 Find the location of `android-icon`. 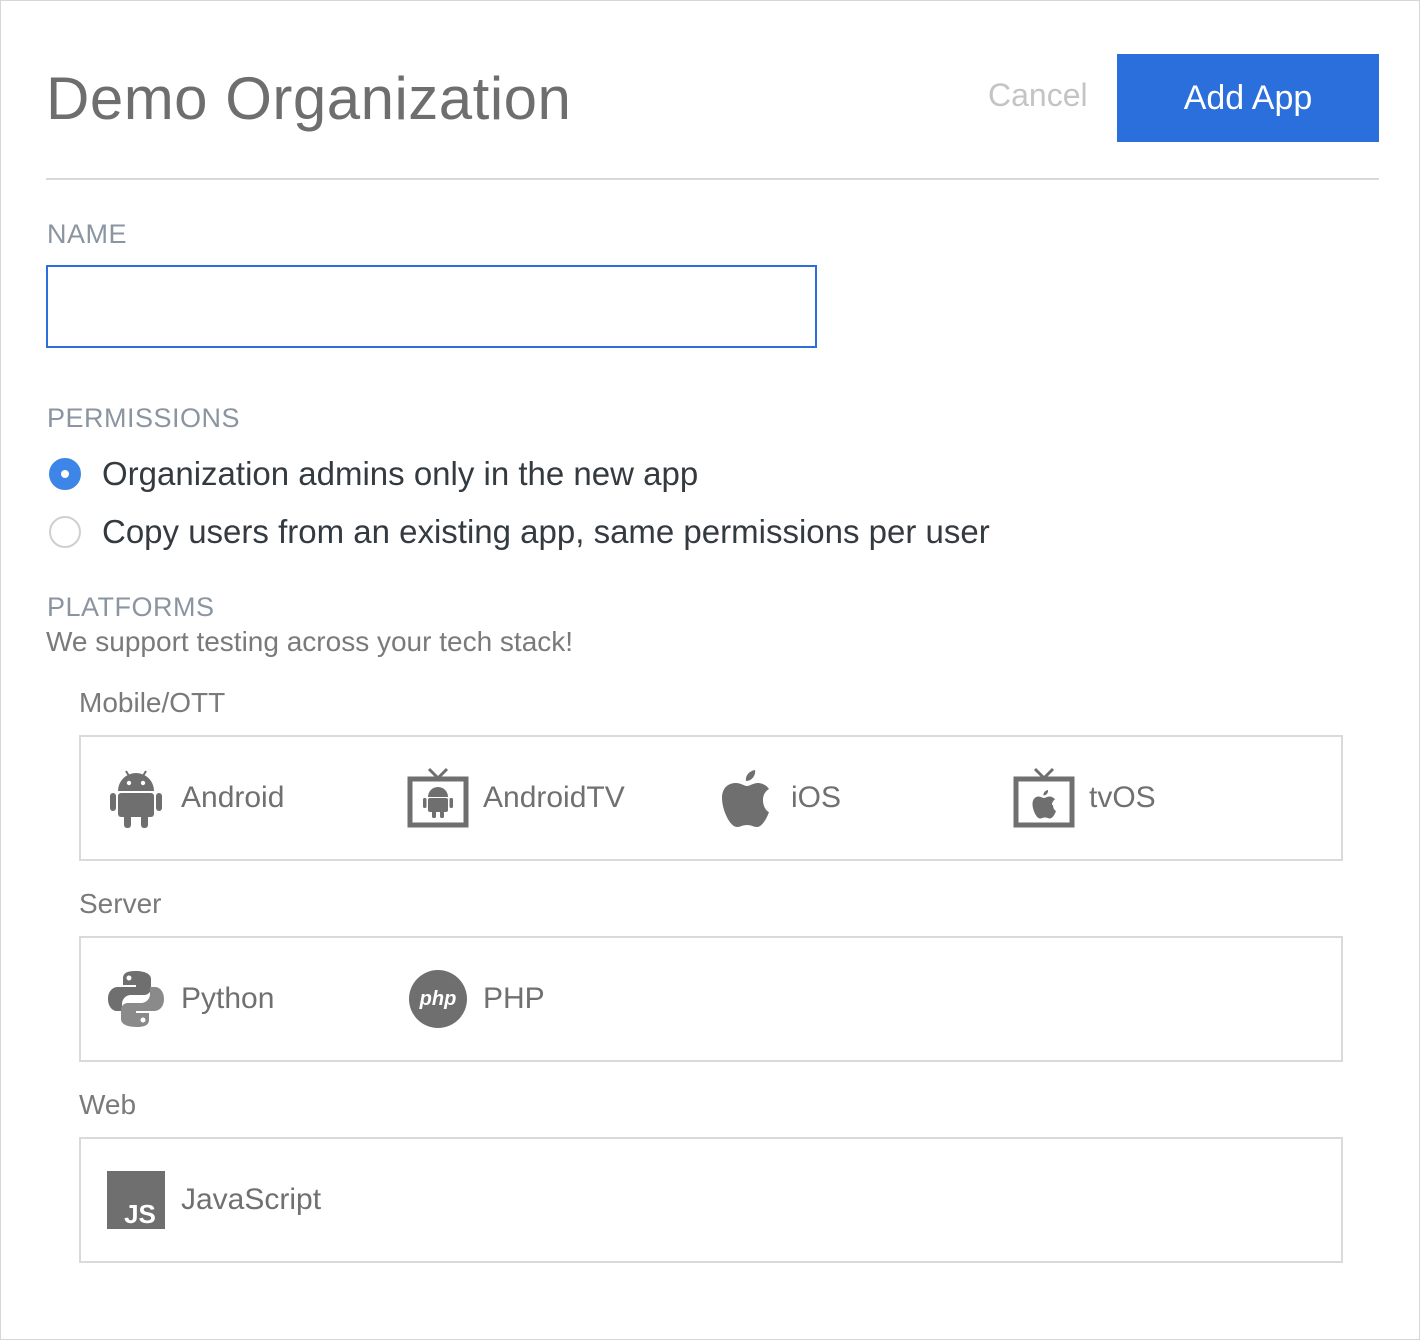

android-icon is located at coordinates (136, 798).